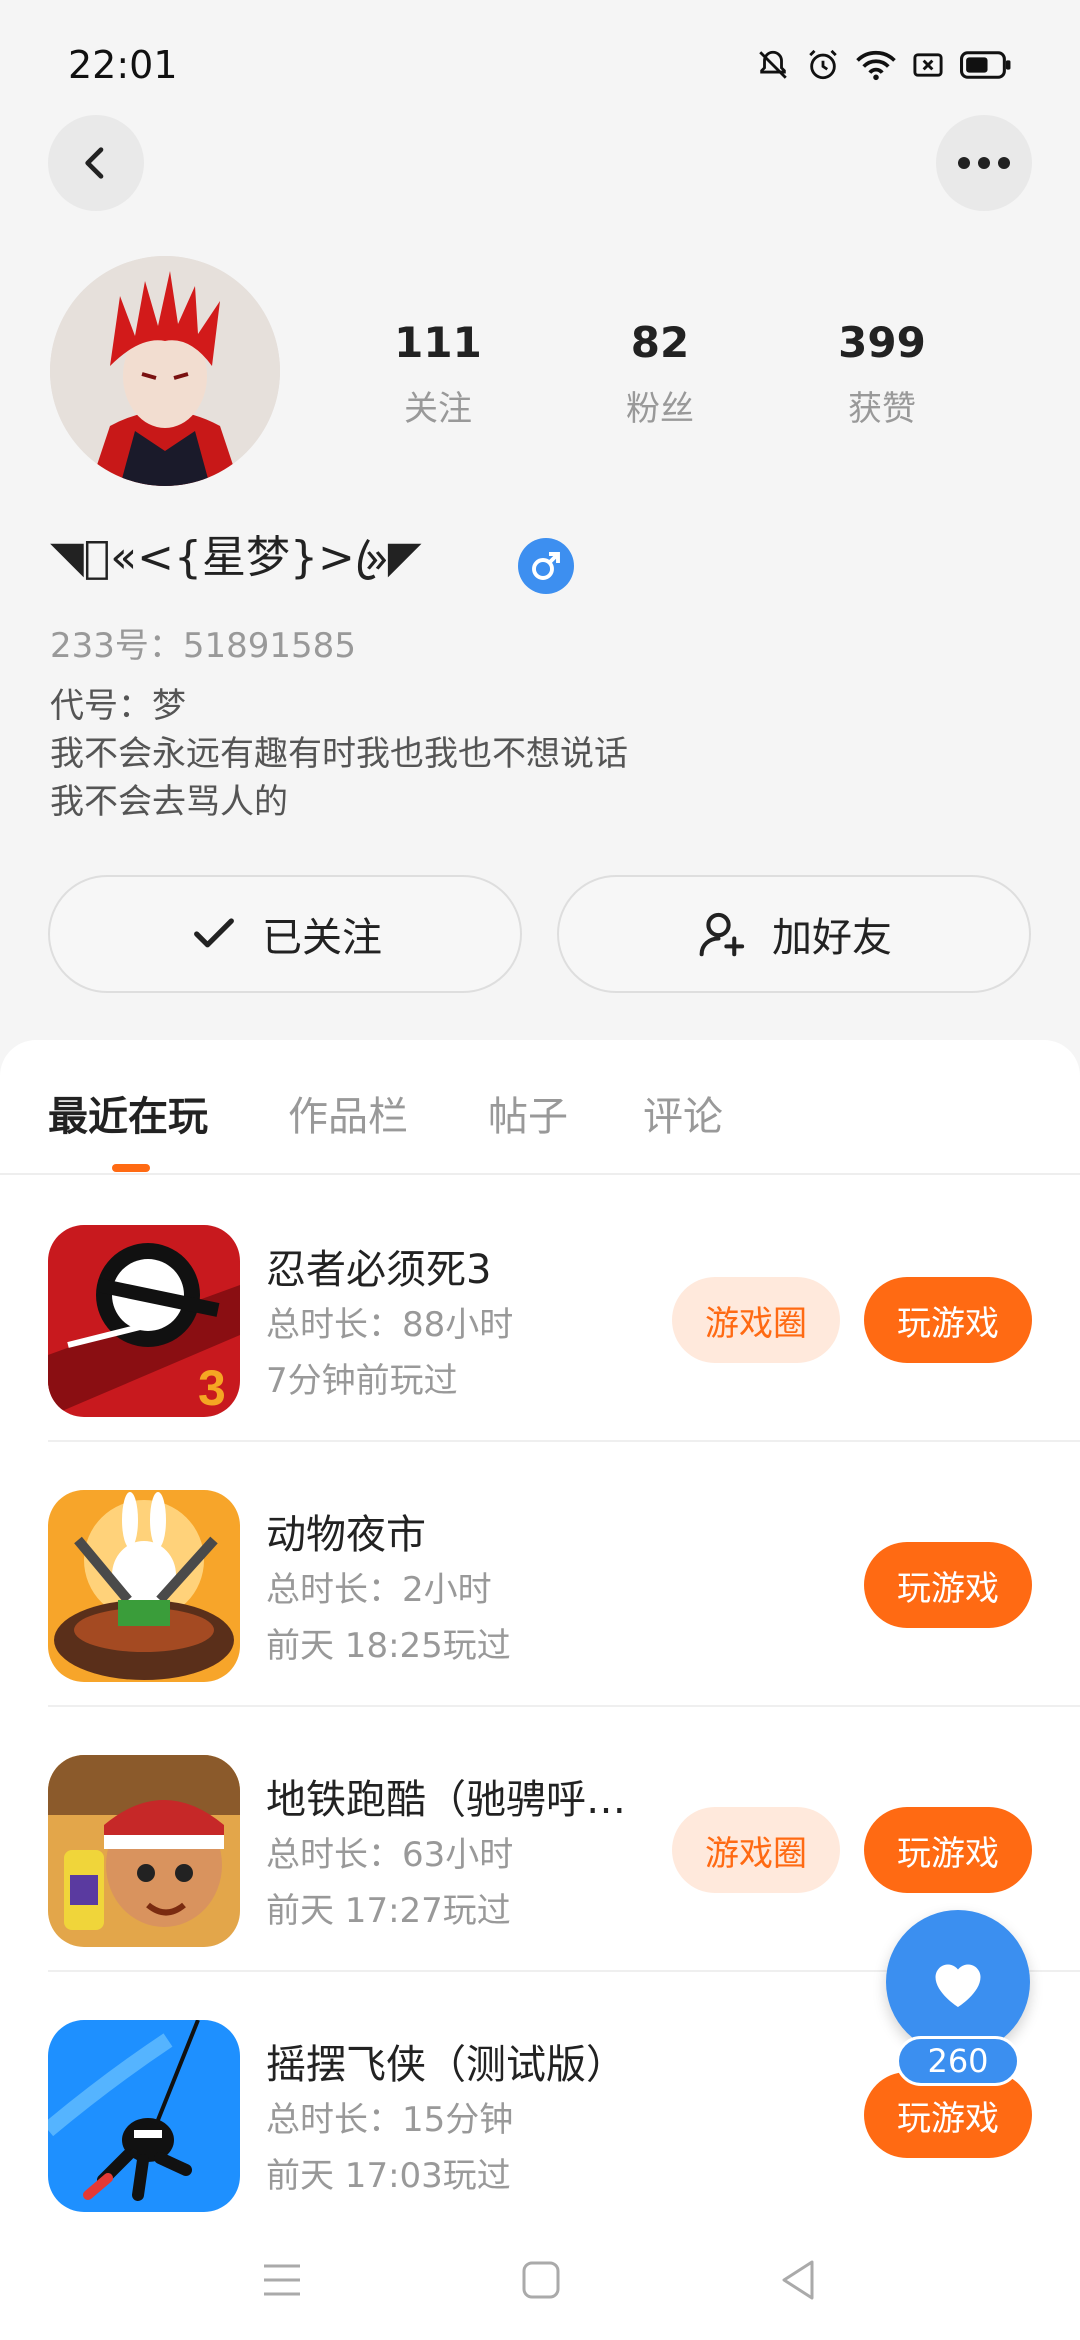 The width and height of the screenshot is (1080, 2340). I want to click on back-triangle-icon, so click(798, 2280).